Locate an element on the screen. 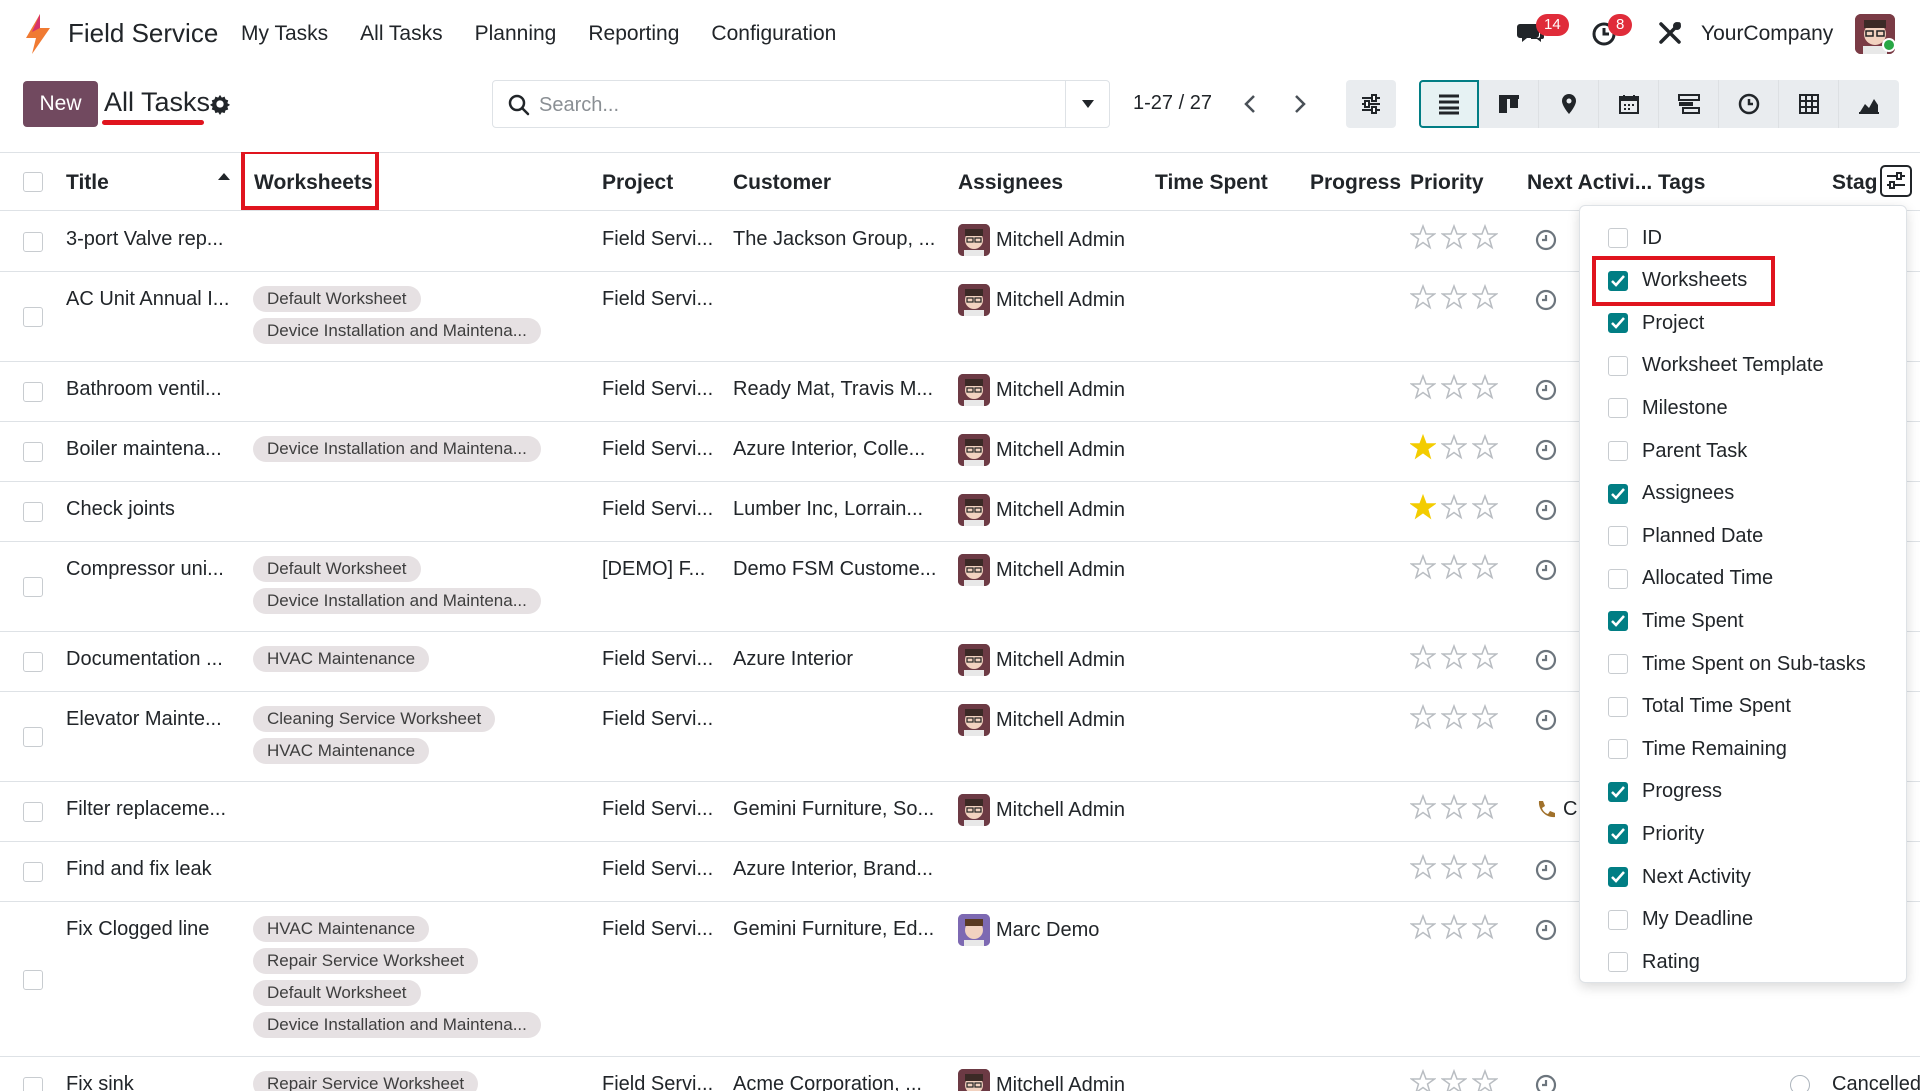  app-name: Field Service is located at coordinates (143, 33).